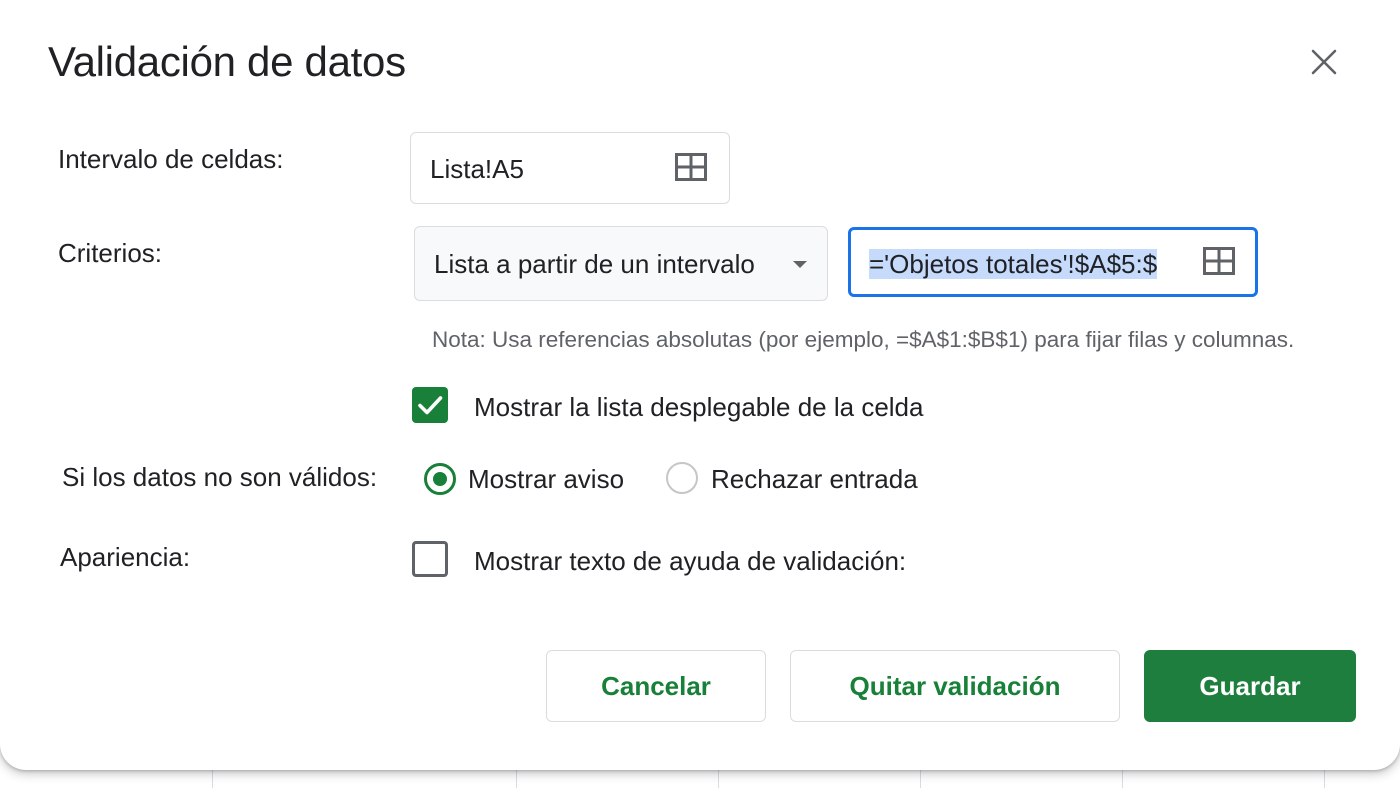  Describe the element at coordinates (440, 479) in the screenshot. I see `show-warning-radio` at that location.